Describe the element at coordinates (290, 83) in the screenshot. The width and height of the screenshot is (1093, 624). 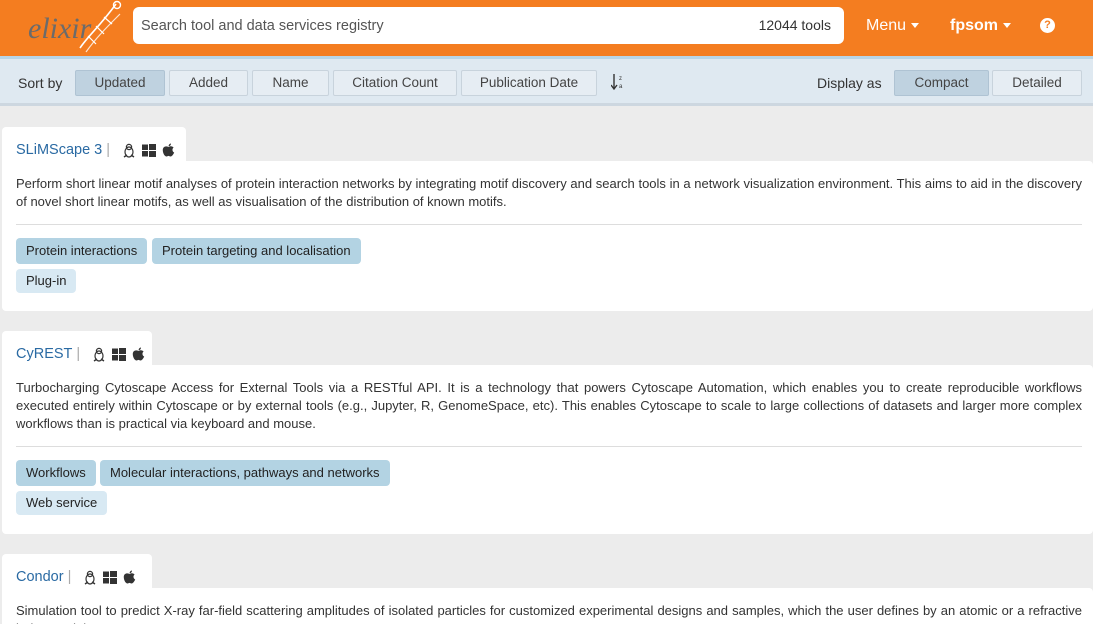
I see `sort-name-button: Name` at that location.